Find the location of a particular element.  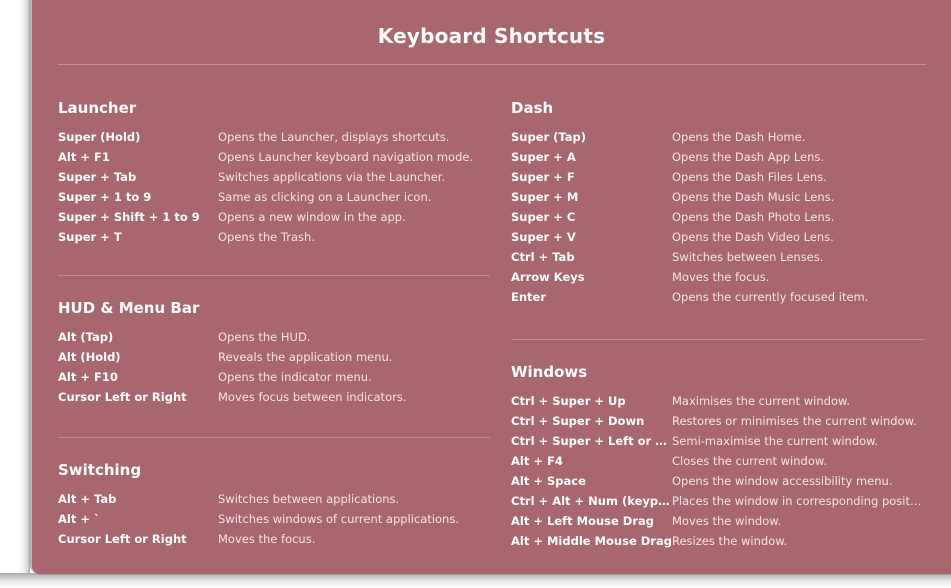

shortcut-key: Alt + F1 is located at coordinates (84, 157).